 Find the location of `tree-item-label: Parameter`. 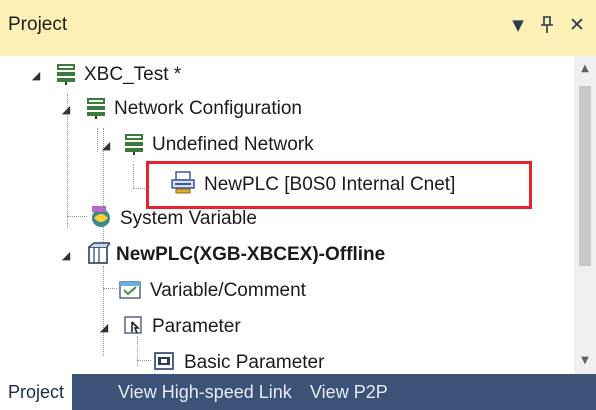

tree-item-label: Parameter is located at coordinates (196, 326).